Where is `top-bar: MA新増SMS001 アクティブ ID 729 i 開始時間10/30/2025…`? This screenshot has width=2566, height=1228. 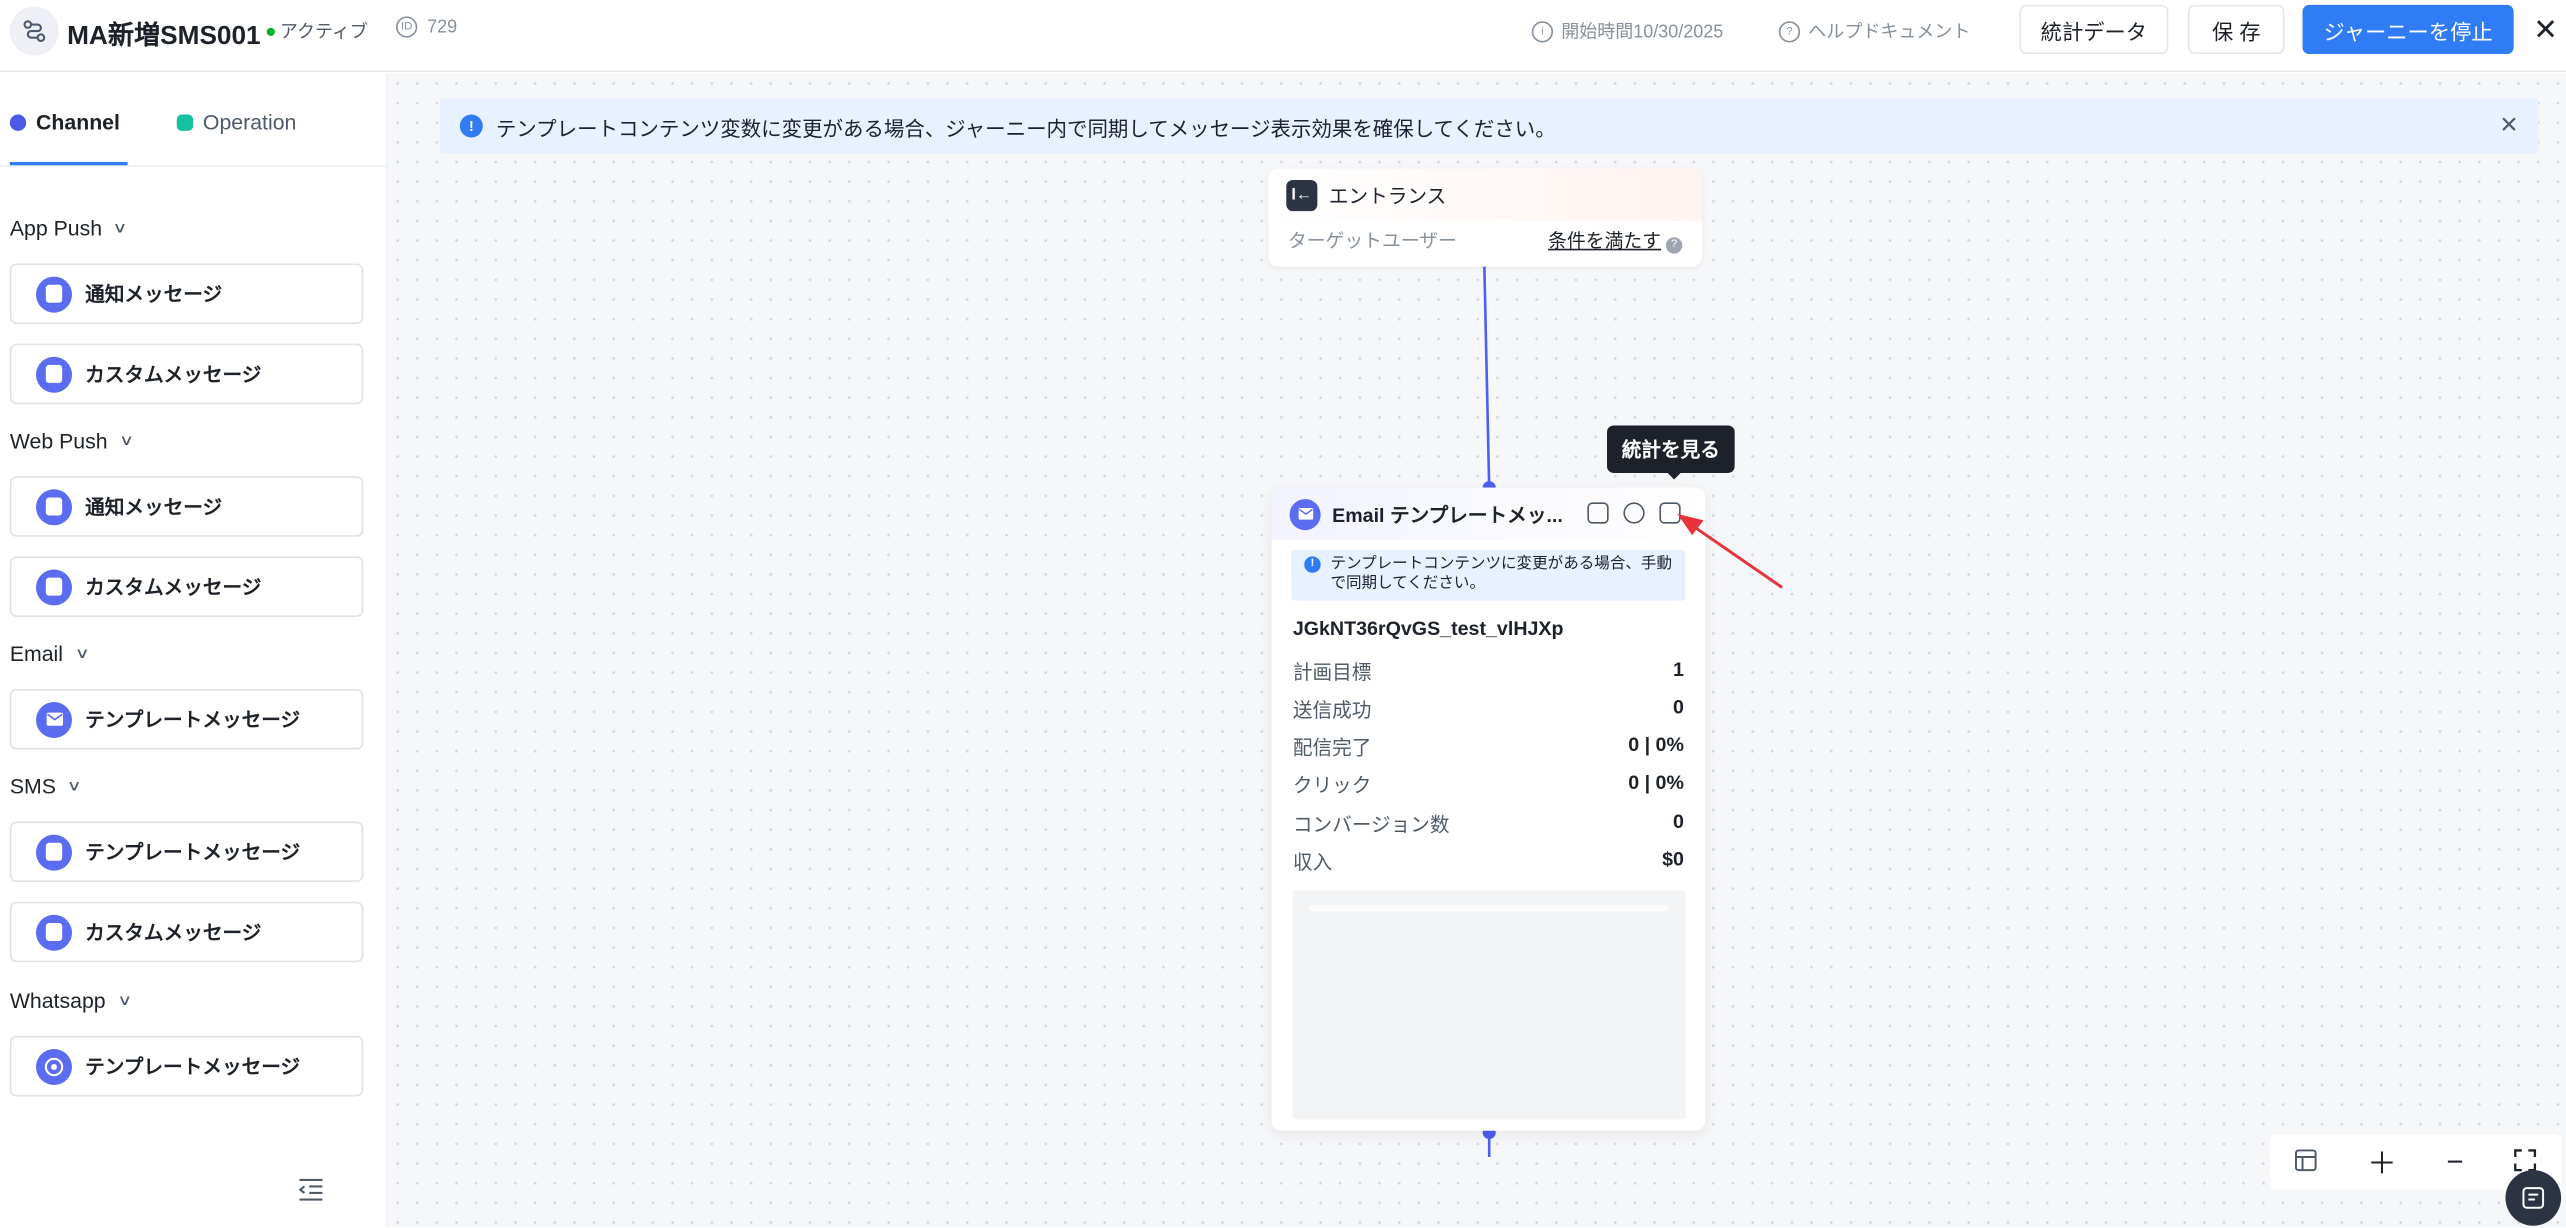 top-bar: MA新増SMS001 アクティブ ID 729 i 開始時間10/30/2025… is located at coordinates (1283, 36).